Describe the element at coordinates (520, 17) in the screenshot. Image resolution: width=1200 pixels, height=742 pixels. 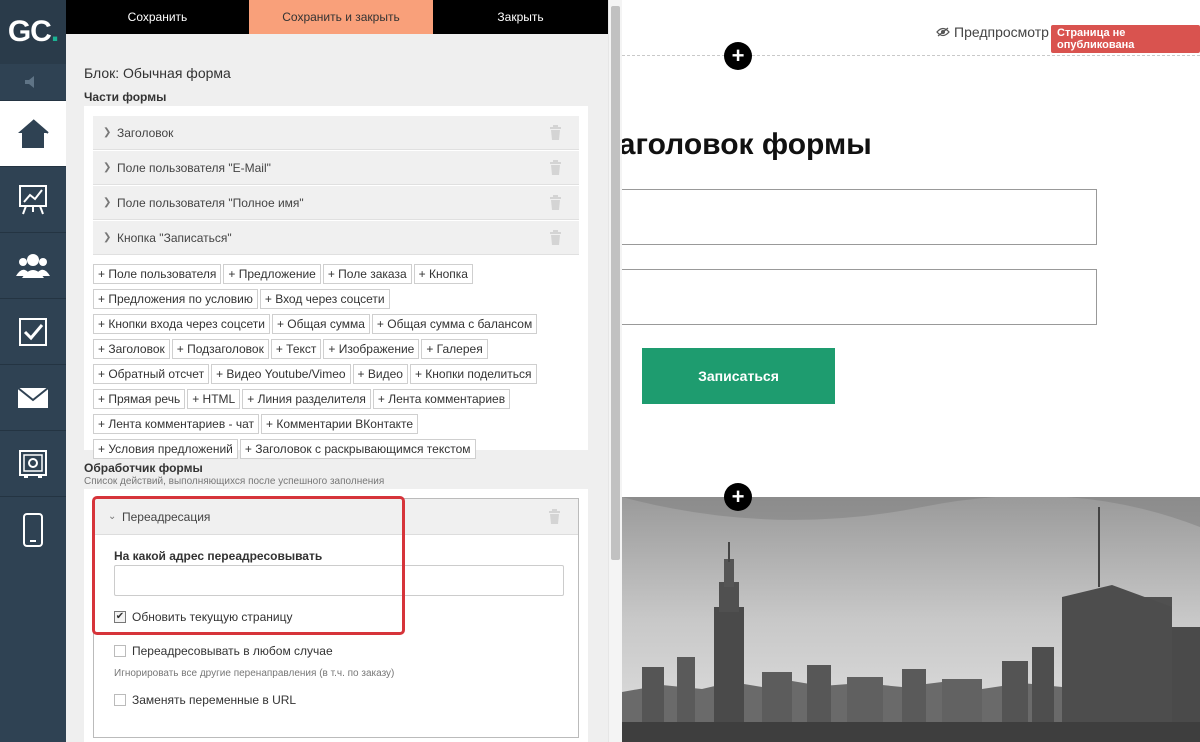
I see `close-button: Закрыть` at that location.